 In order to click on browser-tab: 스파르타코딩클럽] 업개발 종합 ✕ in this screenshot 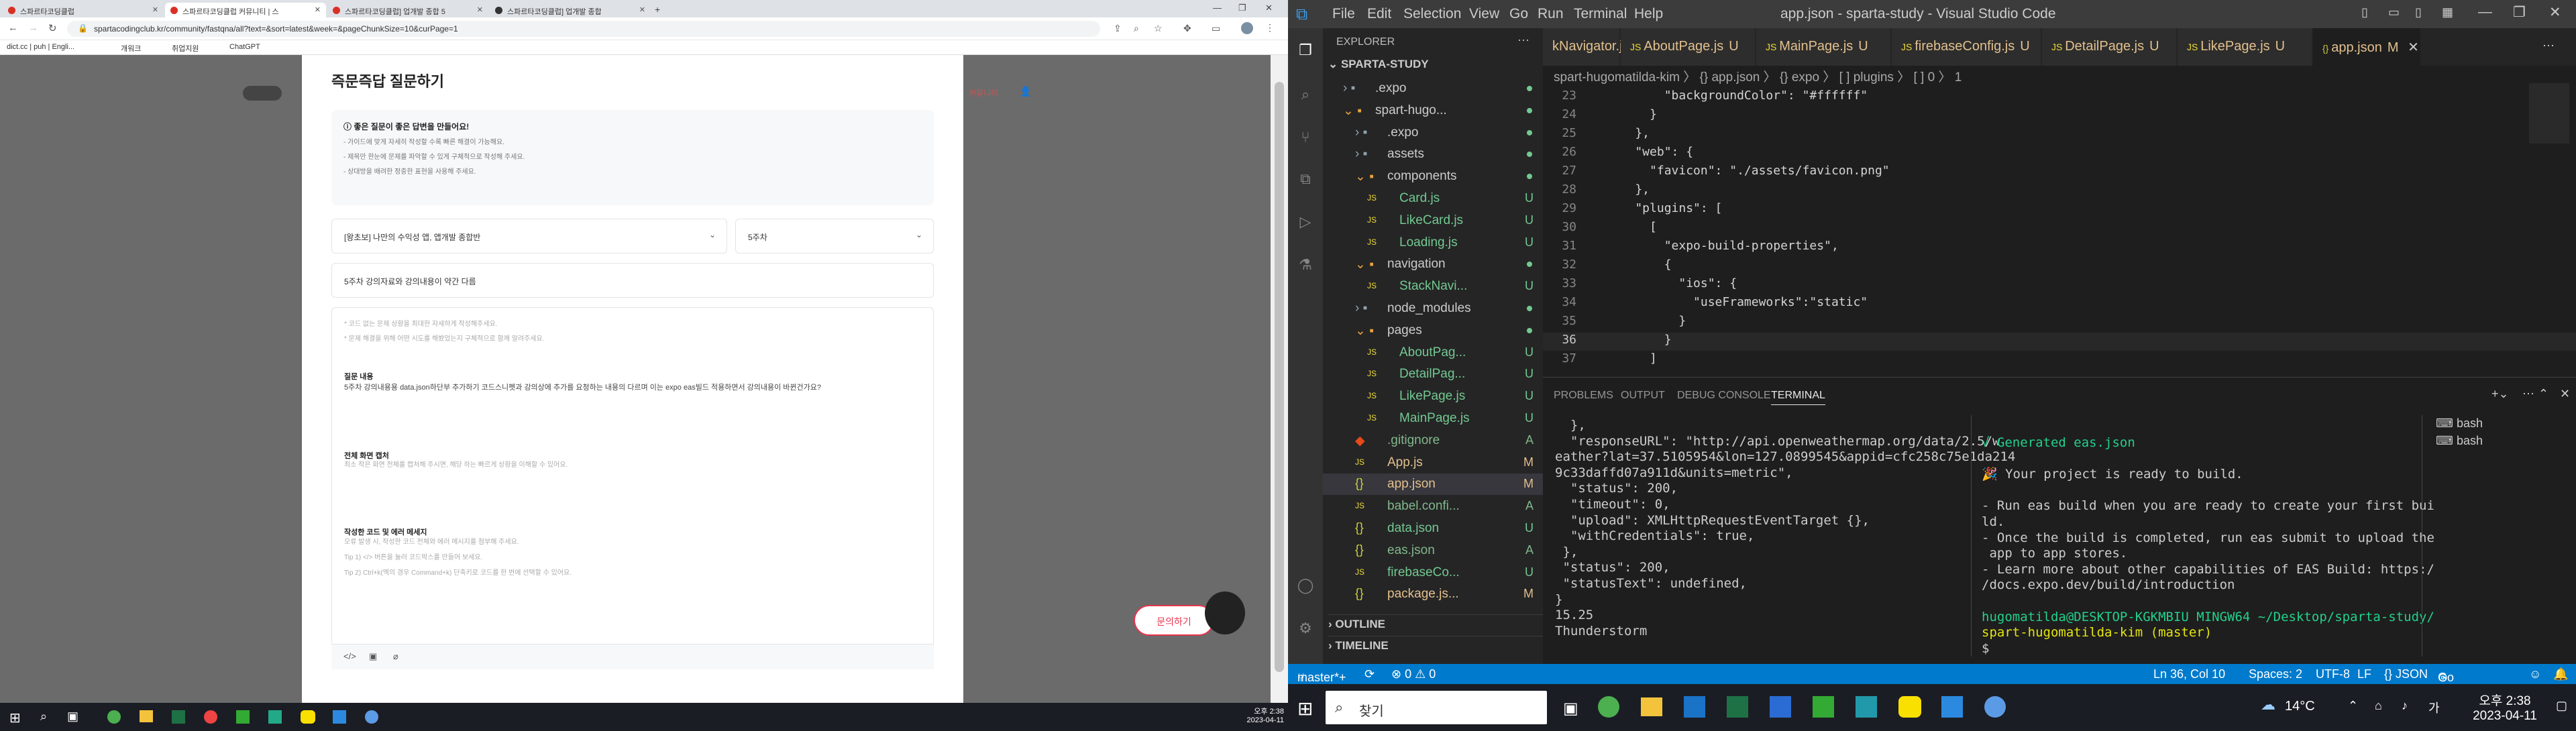, I will do `click(570, 10)`.